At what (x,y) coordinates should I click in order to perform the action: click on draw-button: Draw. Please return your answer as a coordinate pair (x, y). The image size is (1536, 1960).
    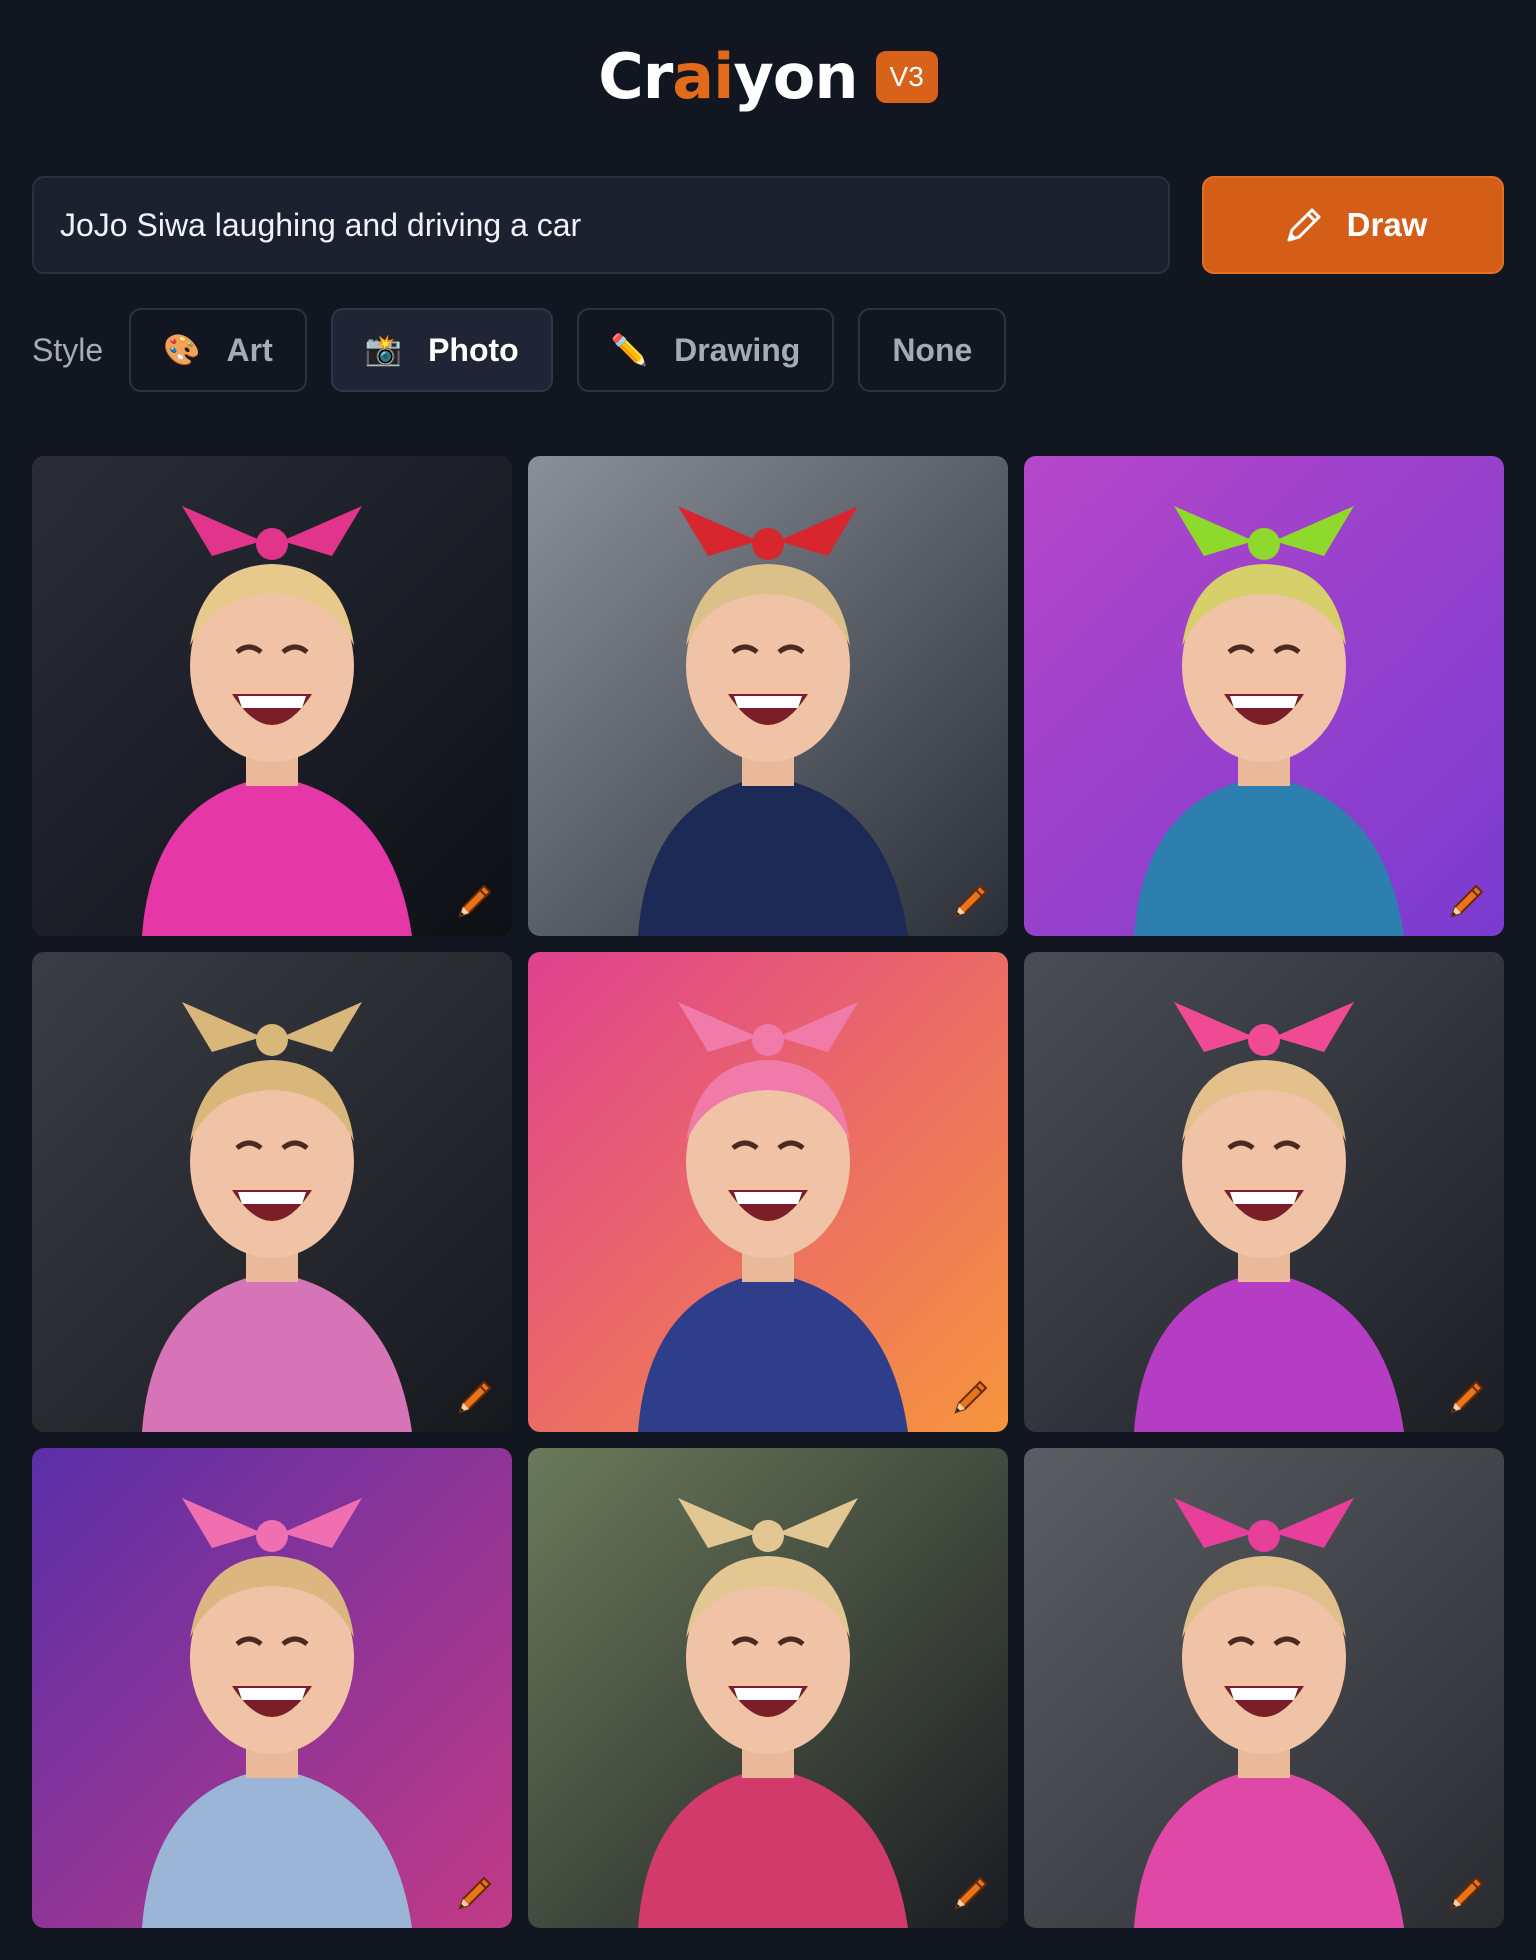
    Looking at the image, I should click on (1353, 225).